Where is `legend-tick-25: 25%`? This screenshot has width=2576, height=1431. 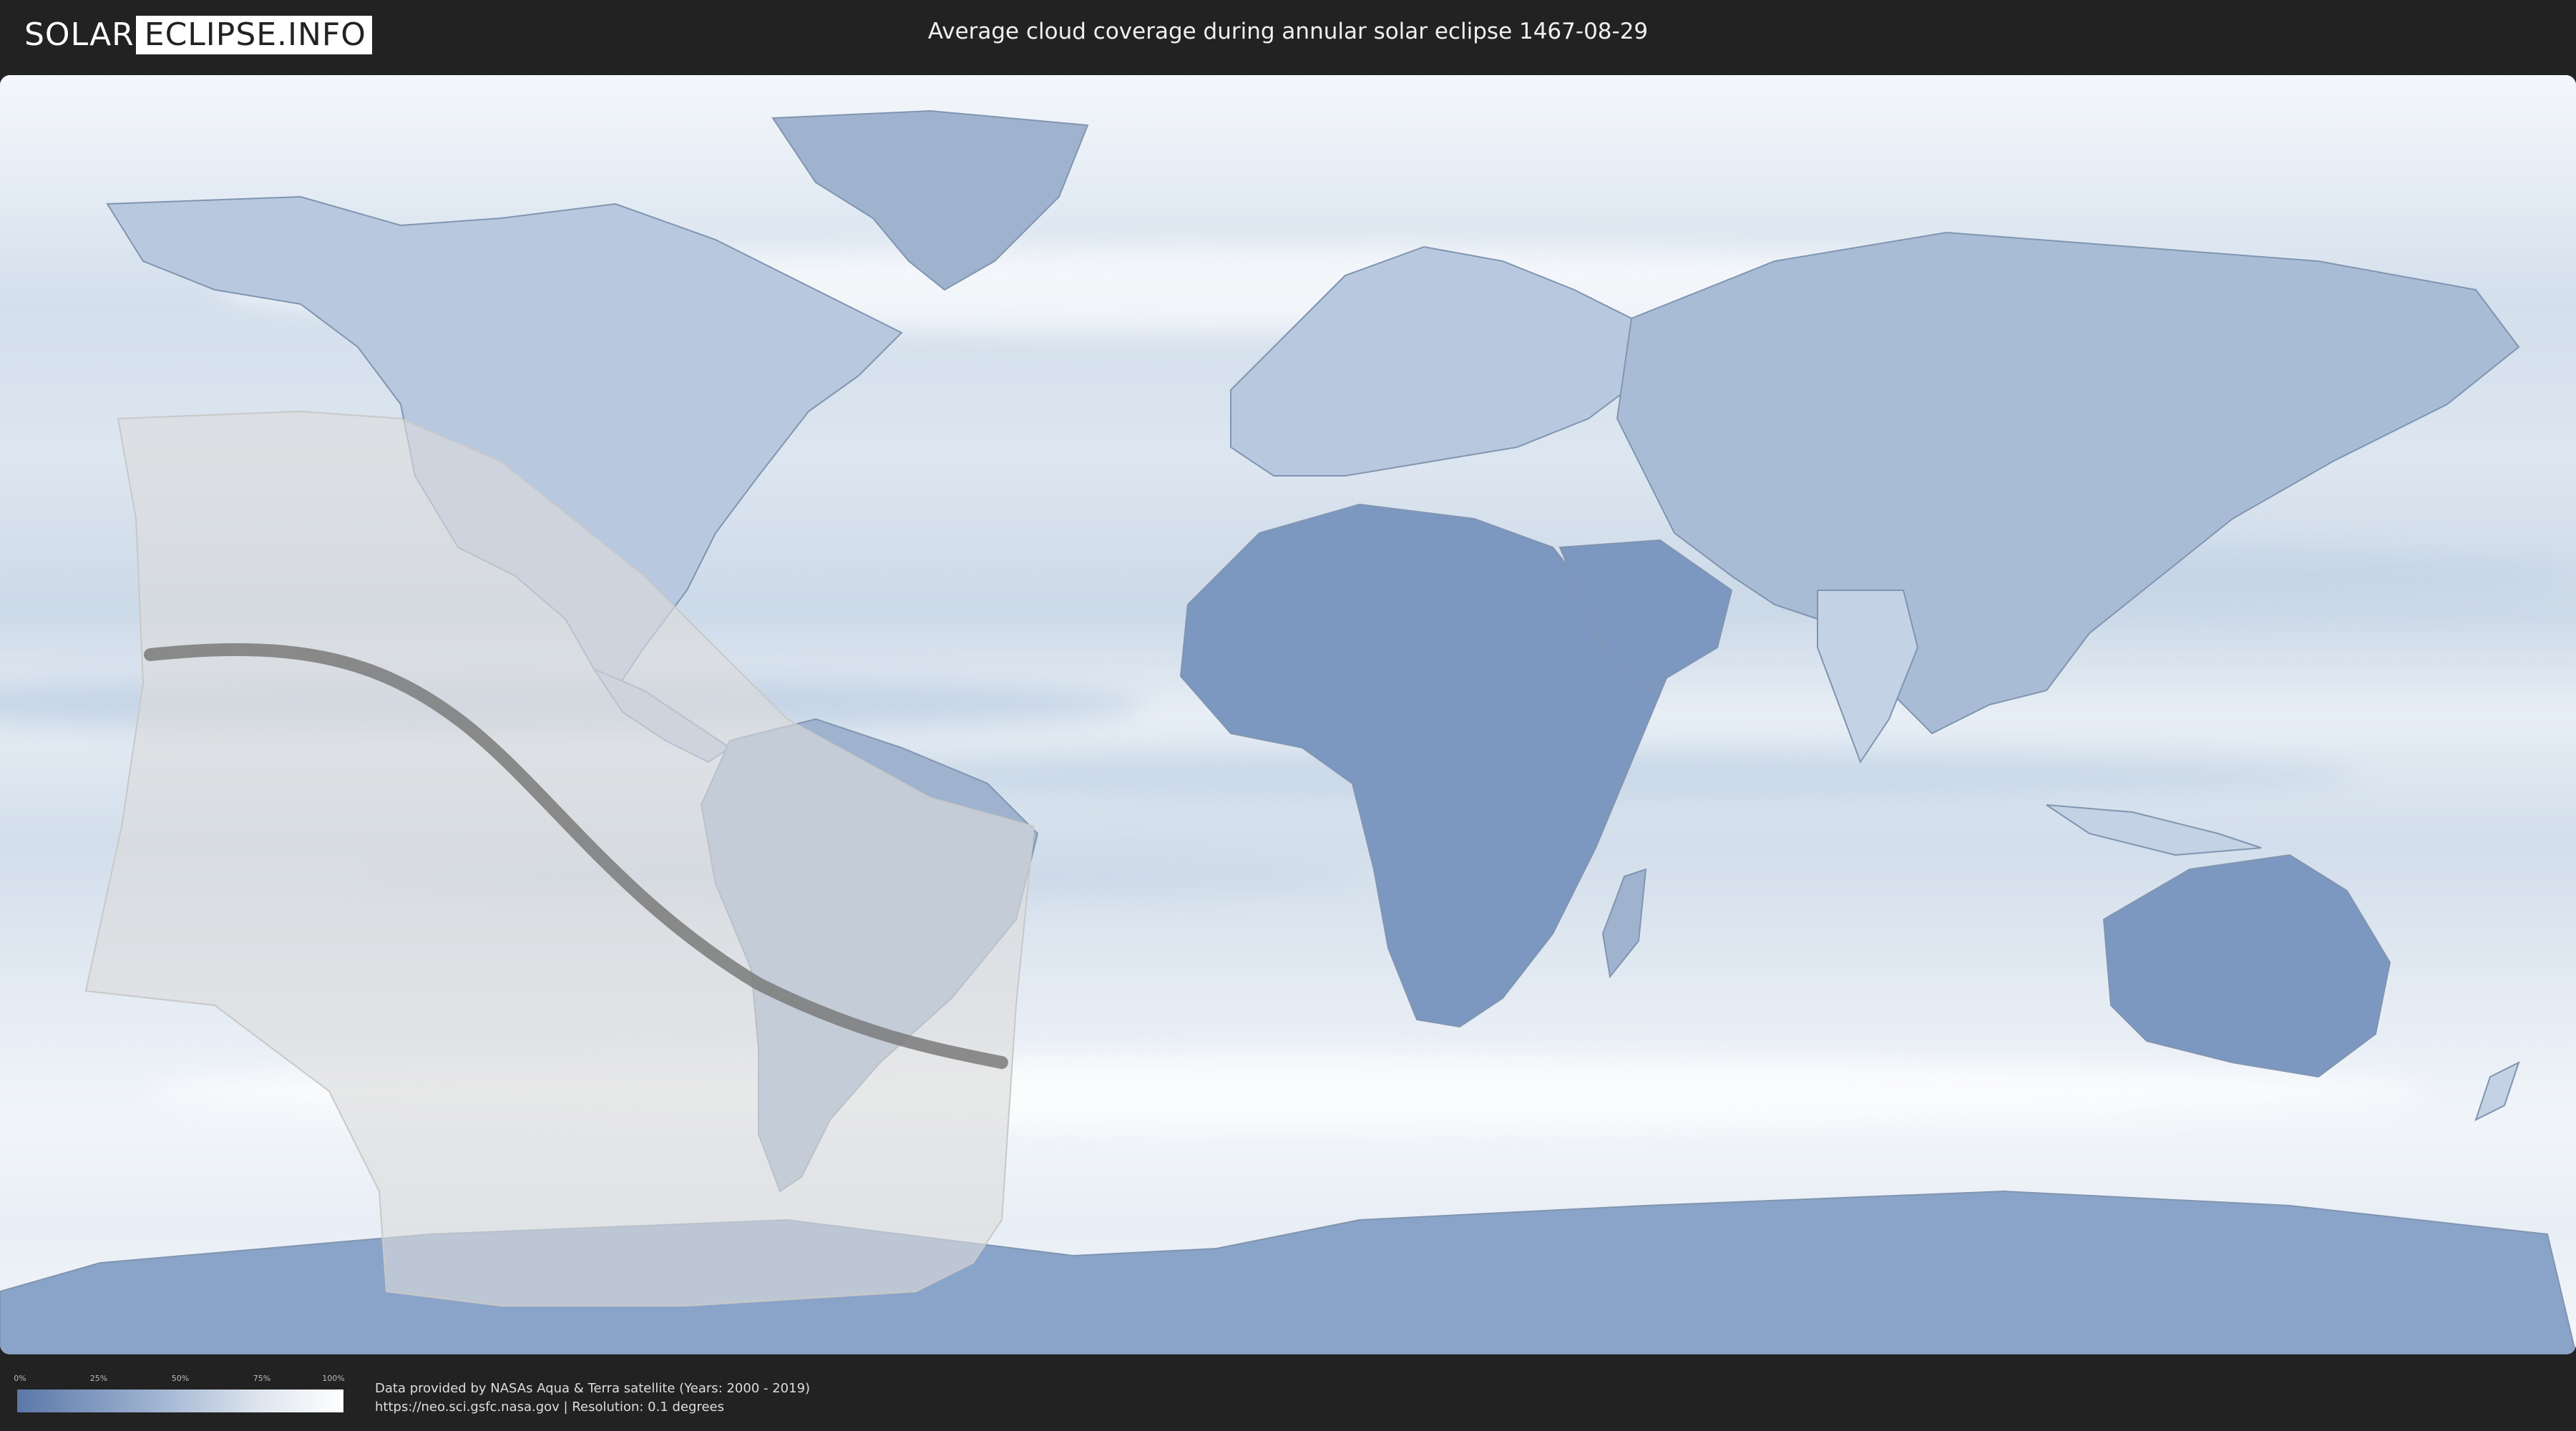 legend-tick-25: 25% is located at coordinates (98, 1378).